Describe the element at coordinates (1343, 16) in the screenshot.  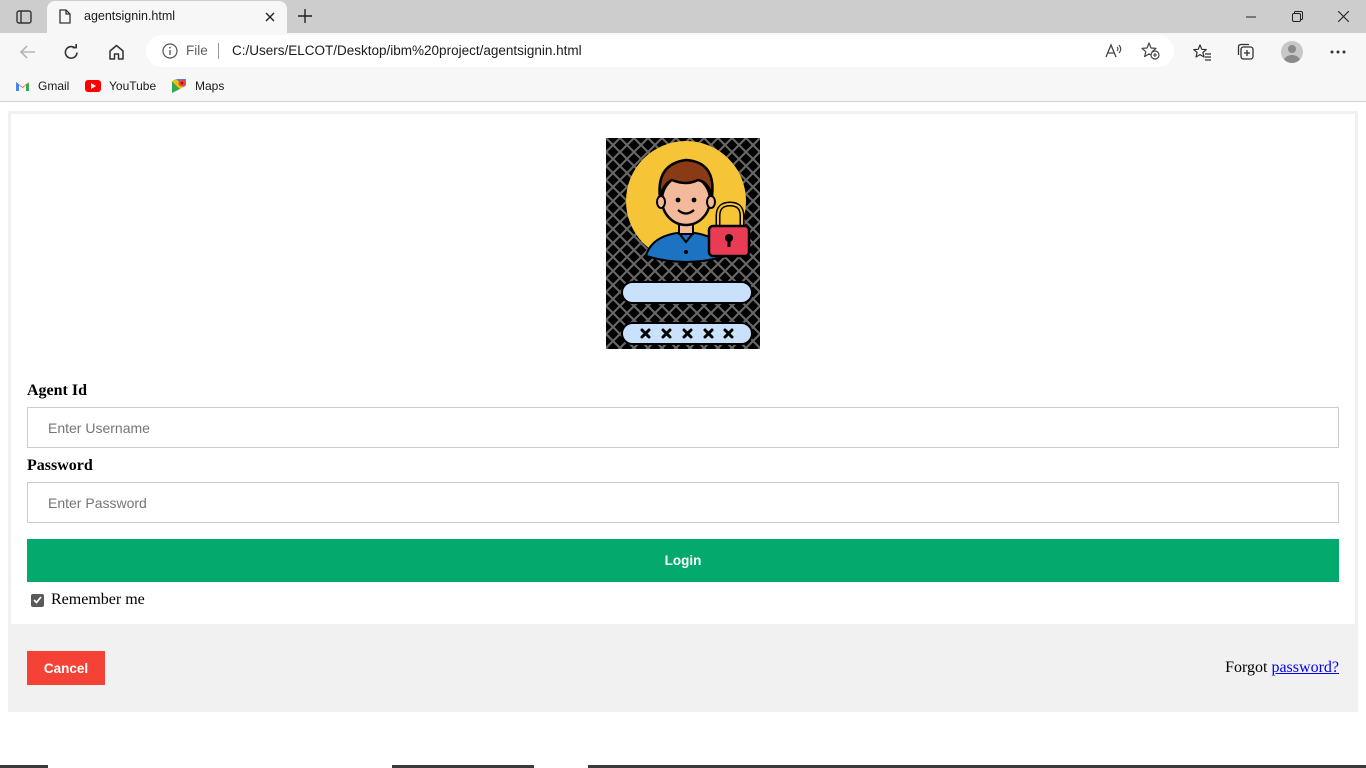
I see `close-window-icon` at that location.